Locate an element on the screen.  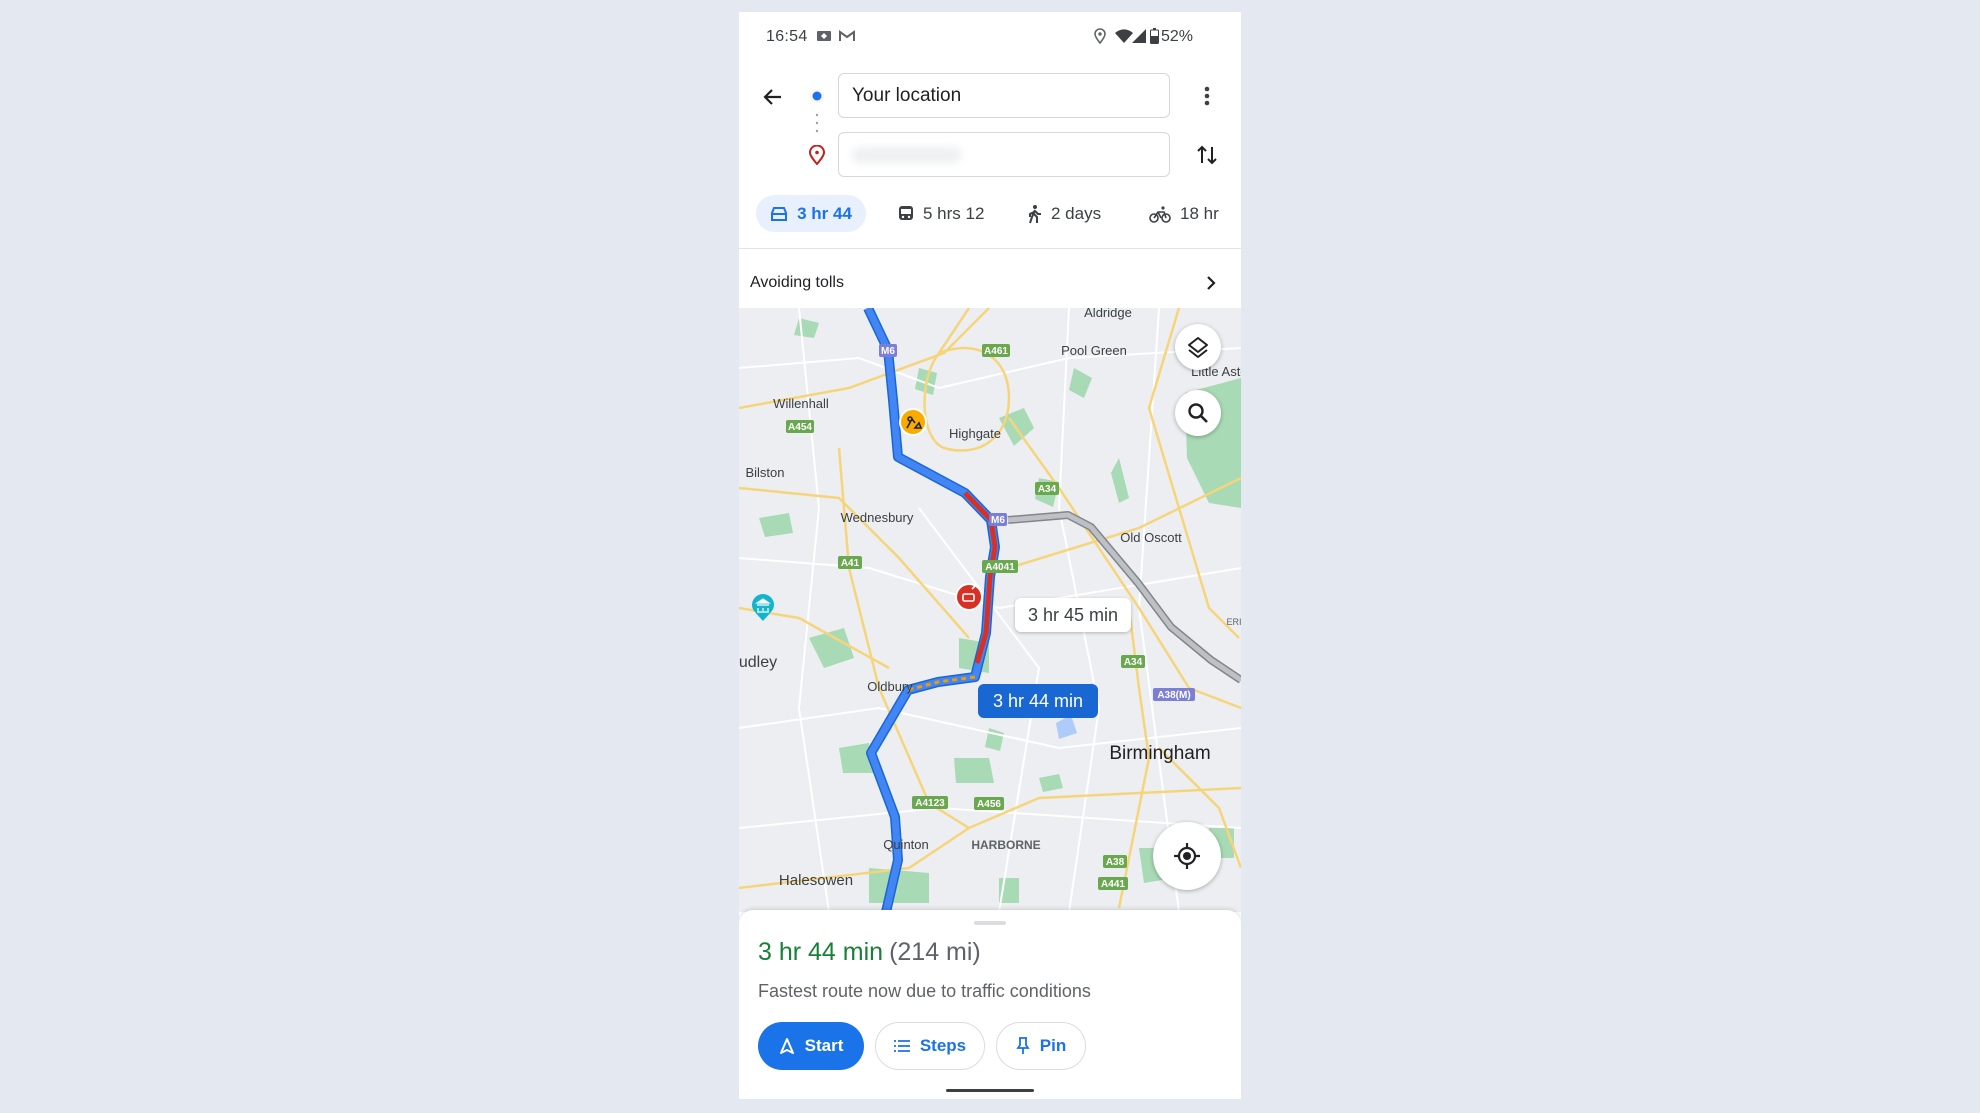
shield-a38m: A38(M) is located at coordinates (1173, 695).